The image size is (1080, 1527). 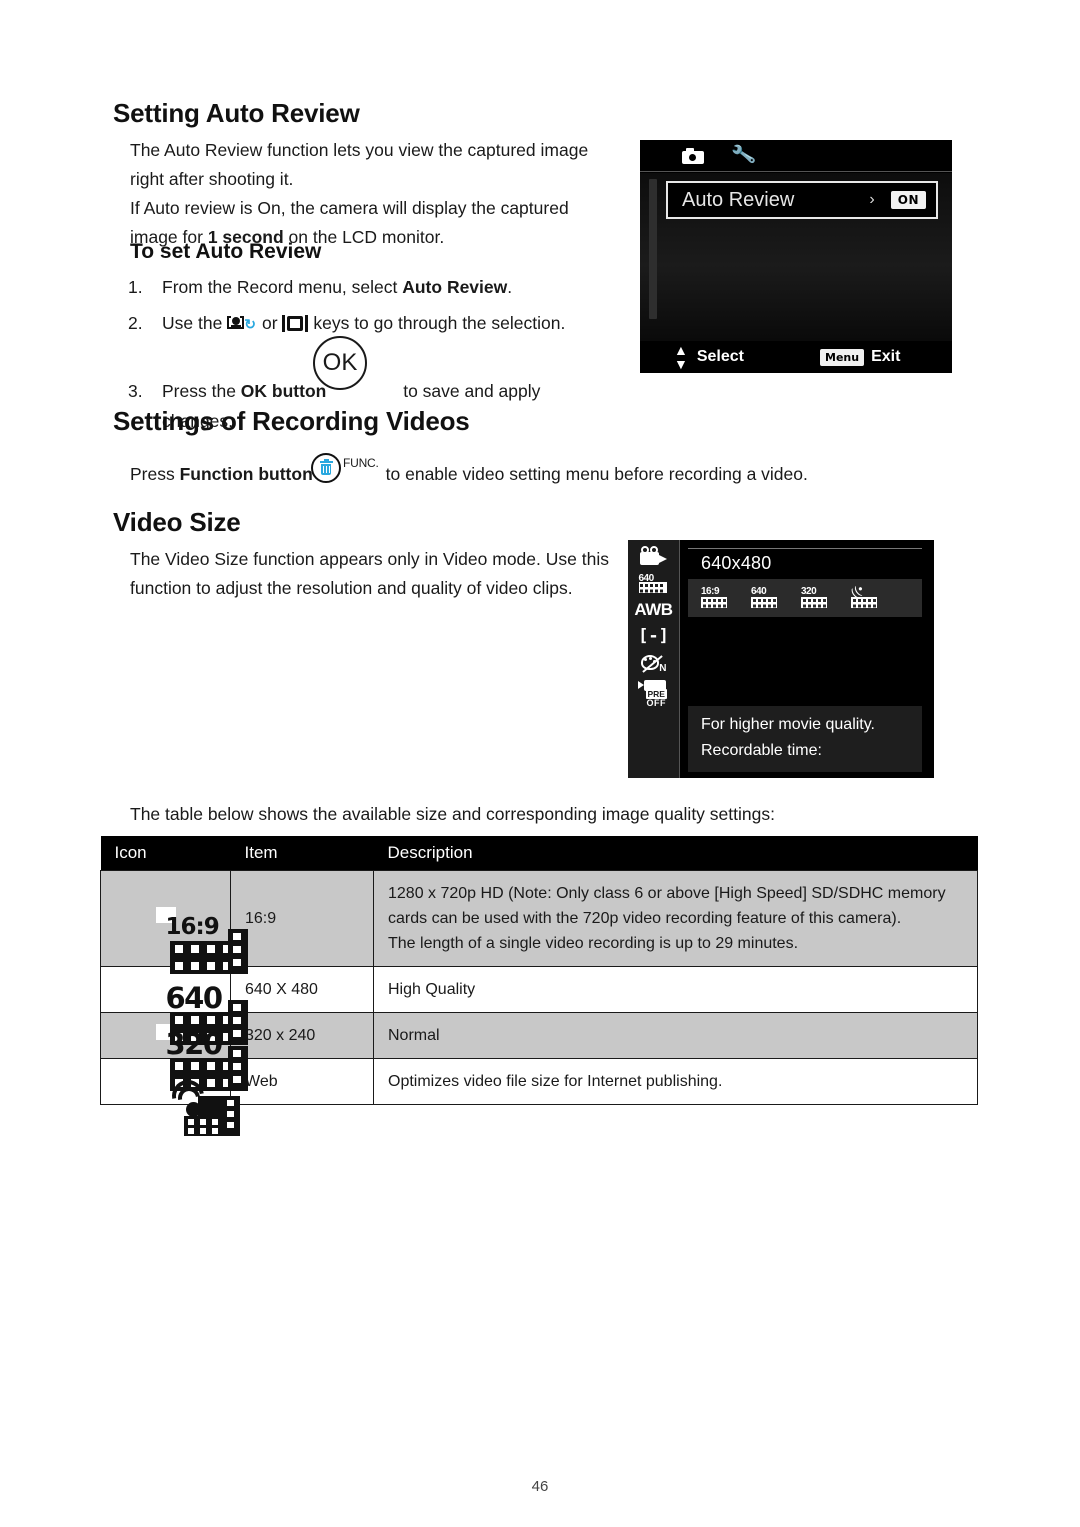 What do you see at coordinates (802, 200) in the screenshot?
I see `menu-row-auto-review: Auto Review › ON` at bounding box center [802, 200].